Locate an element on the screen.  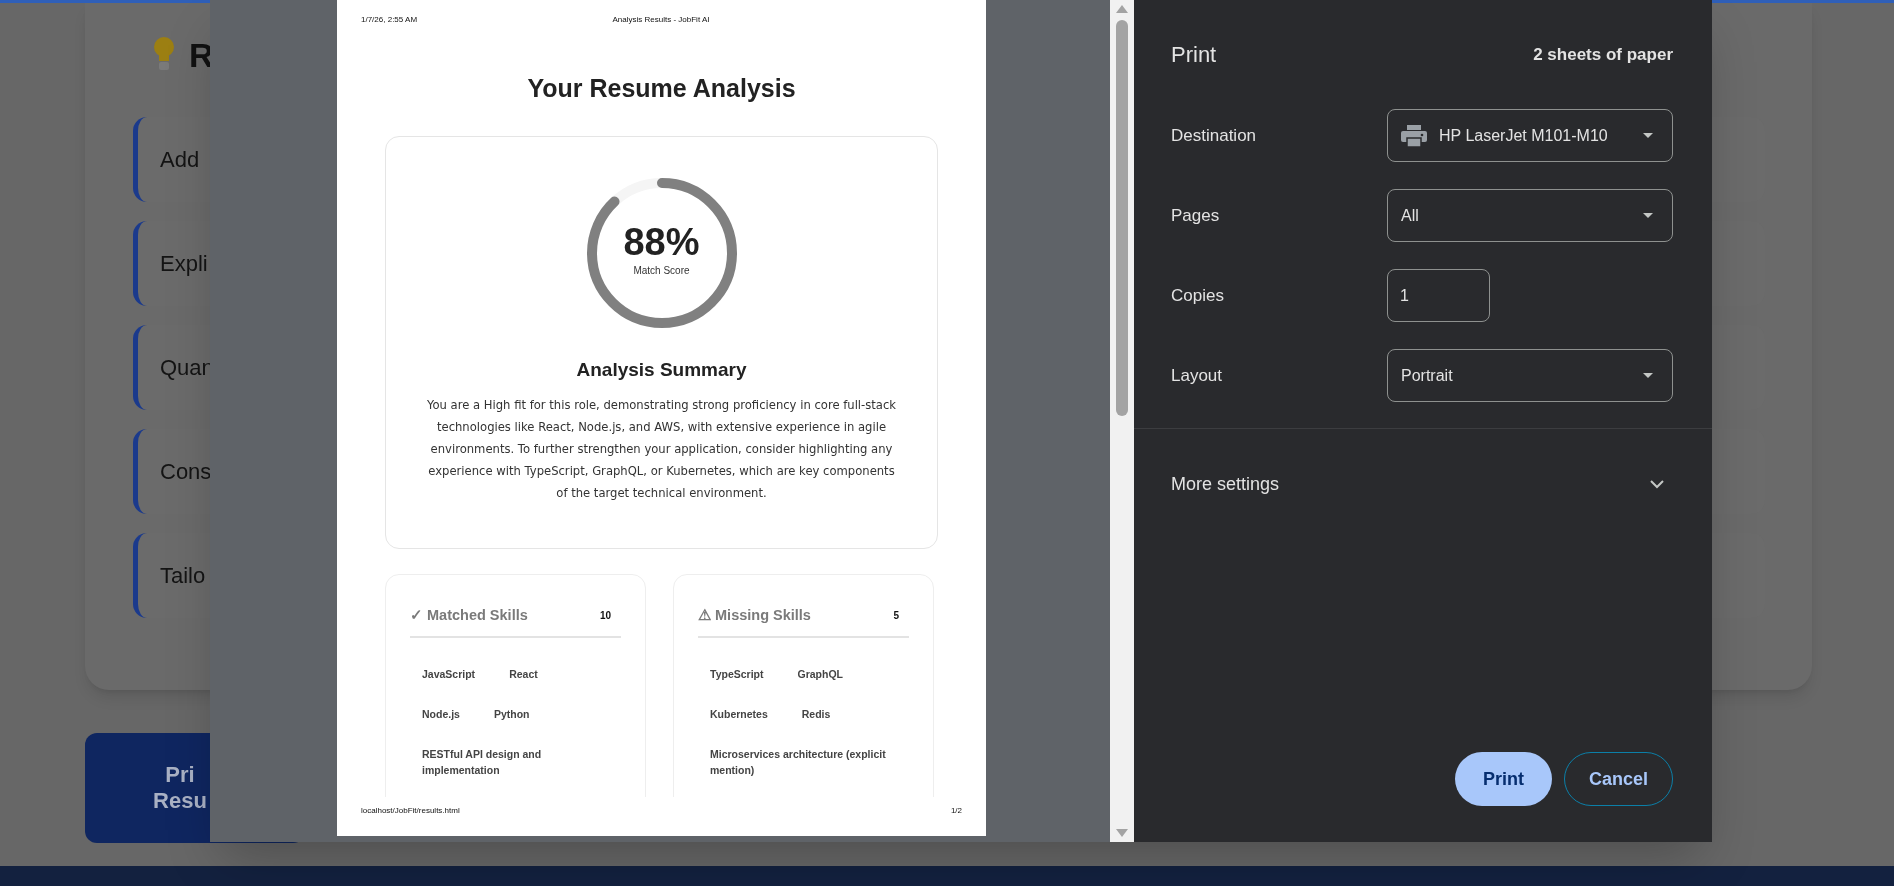
score-value: 88% is located at coordinates (661, 242).